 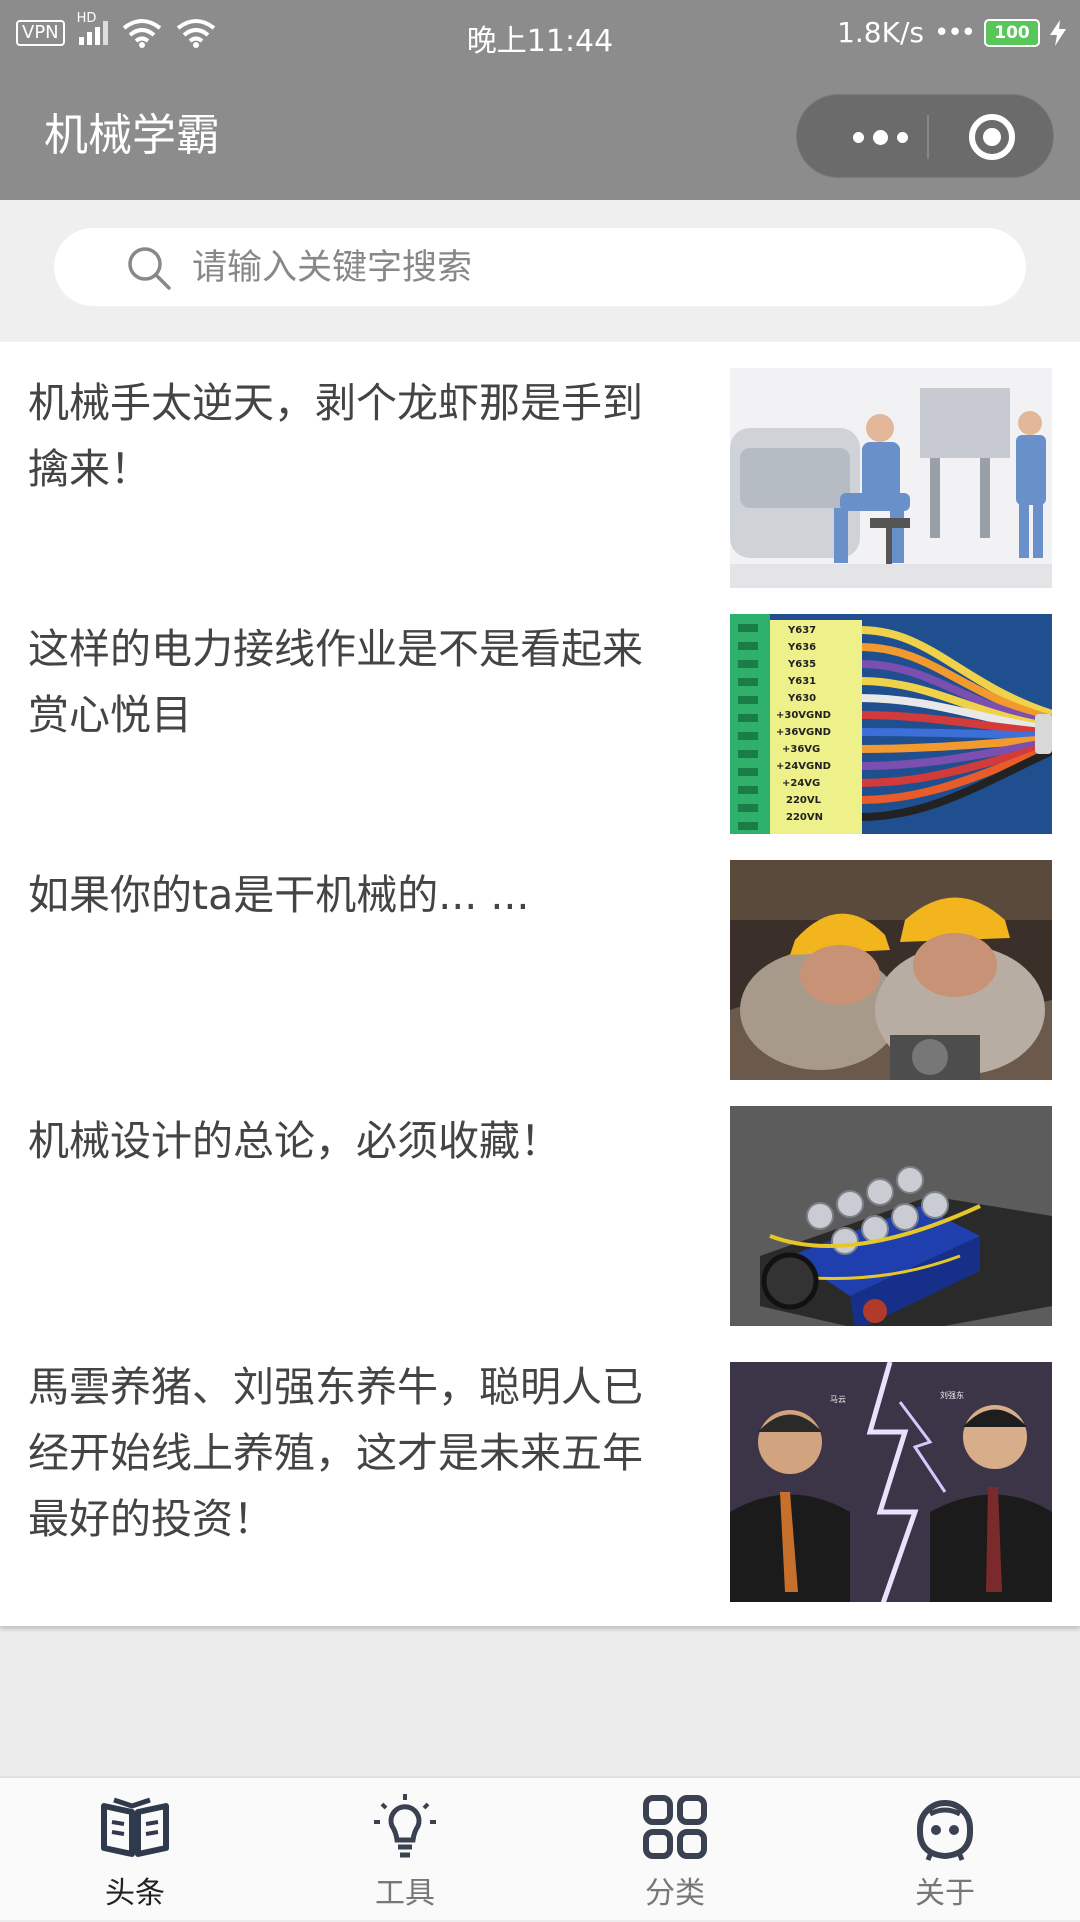 I want to click on tab-tools: 工具, so click(x=405, y=1850).